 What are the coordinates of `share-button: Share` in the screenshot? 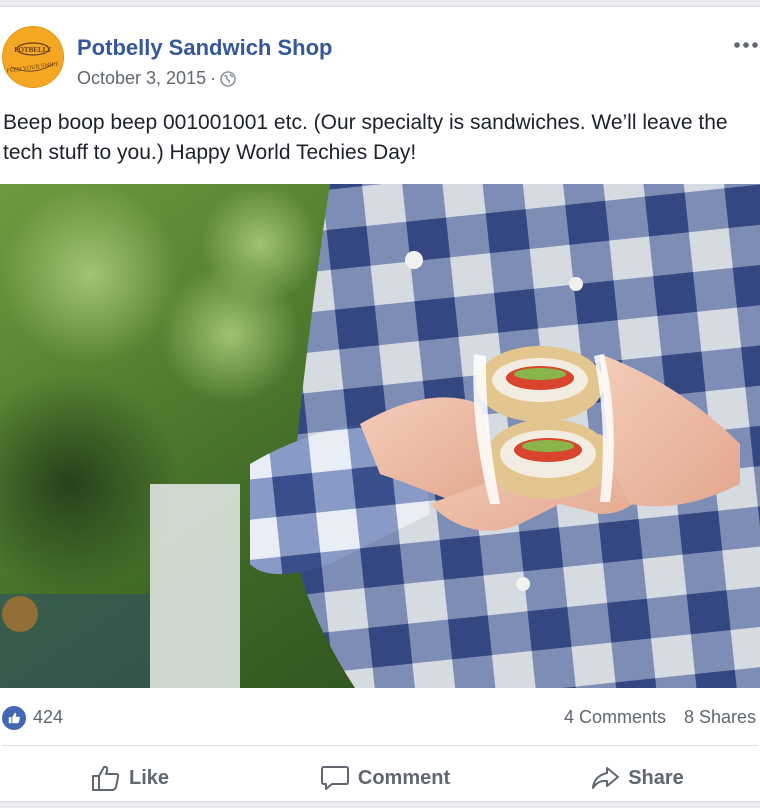 It's located at (637, 778).